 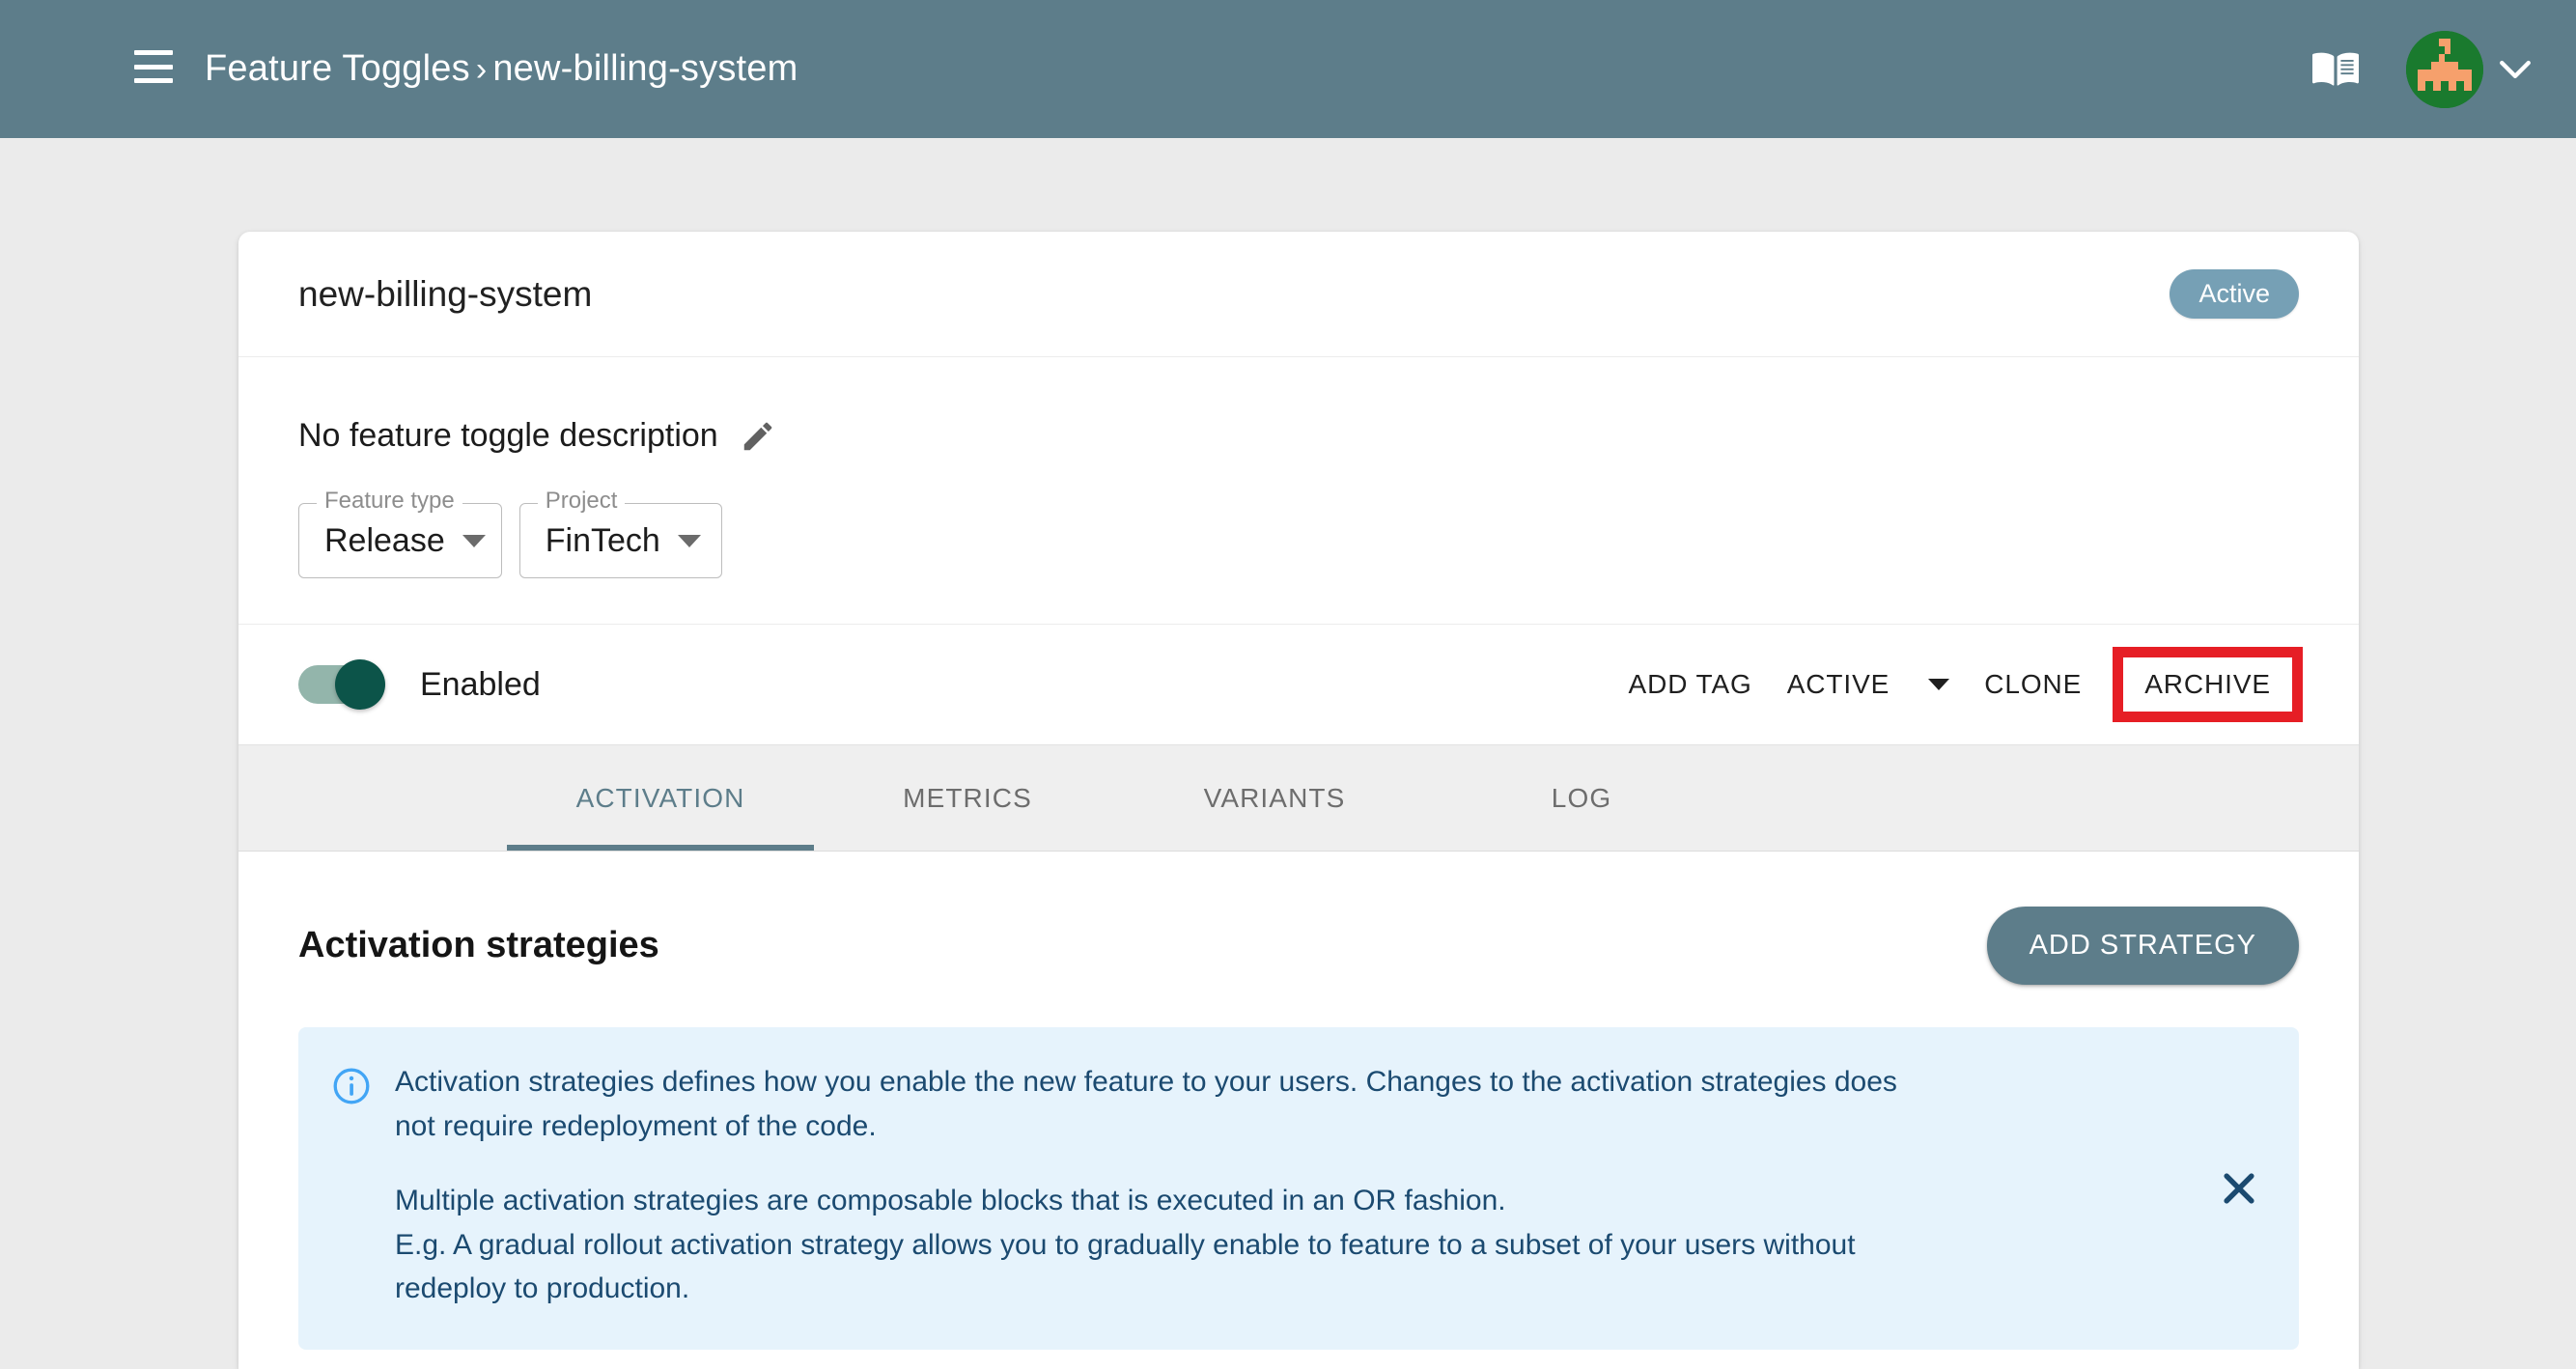 What do you see at coordinates (582, 501) in the screenshot?
I see `project-label: Project` at bounding box center [582, 501].